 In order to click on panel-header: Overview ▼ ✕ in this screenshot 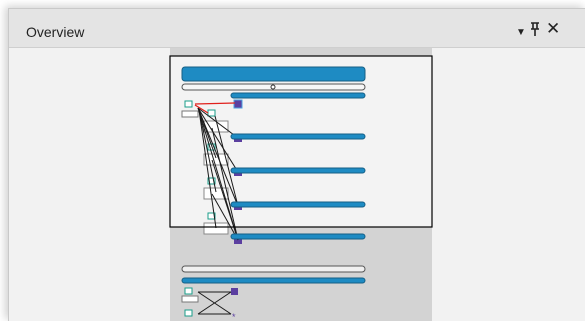, I will do `click(297, 28)`.